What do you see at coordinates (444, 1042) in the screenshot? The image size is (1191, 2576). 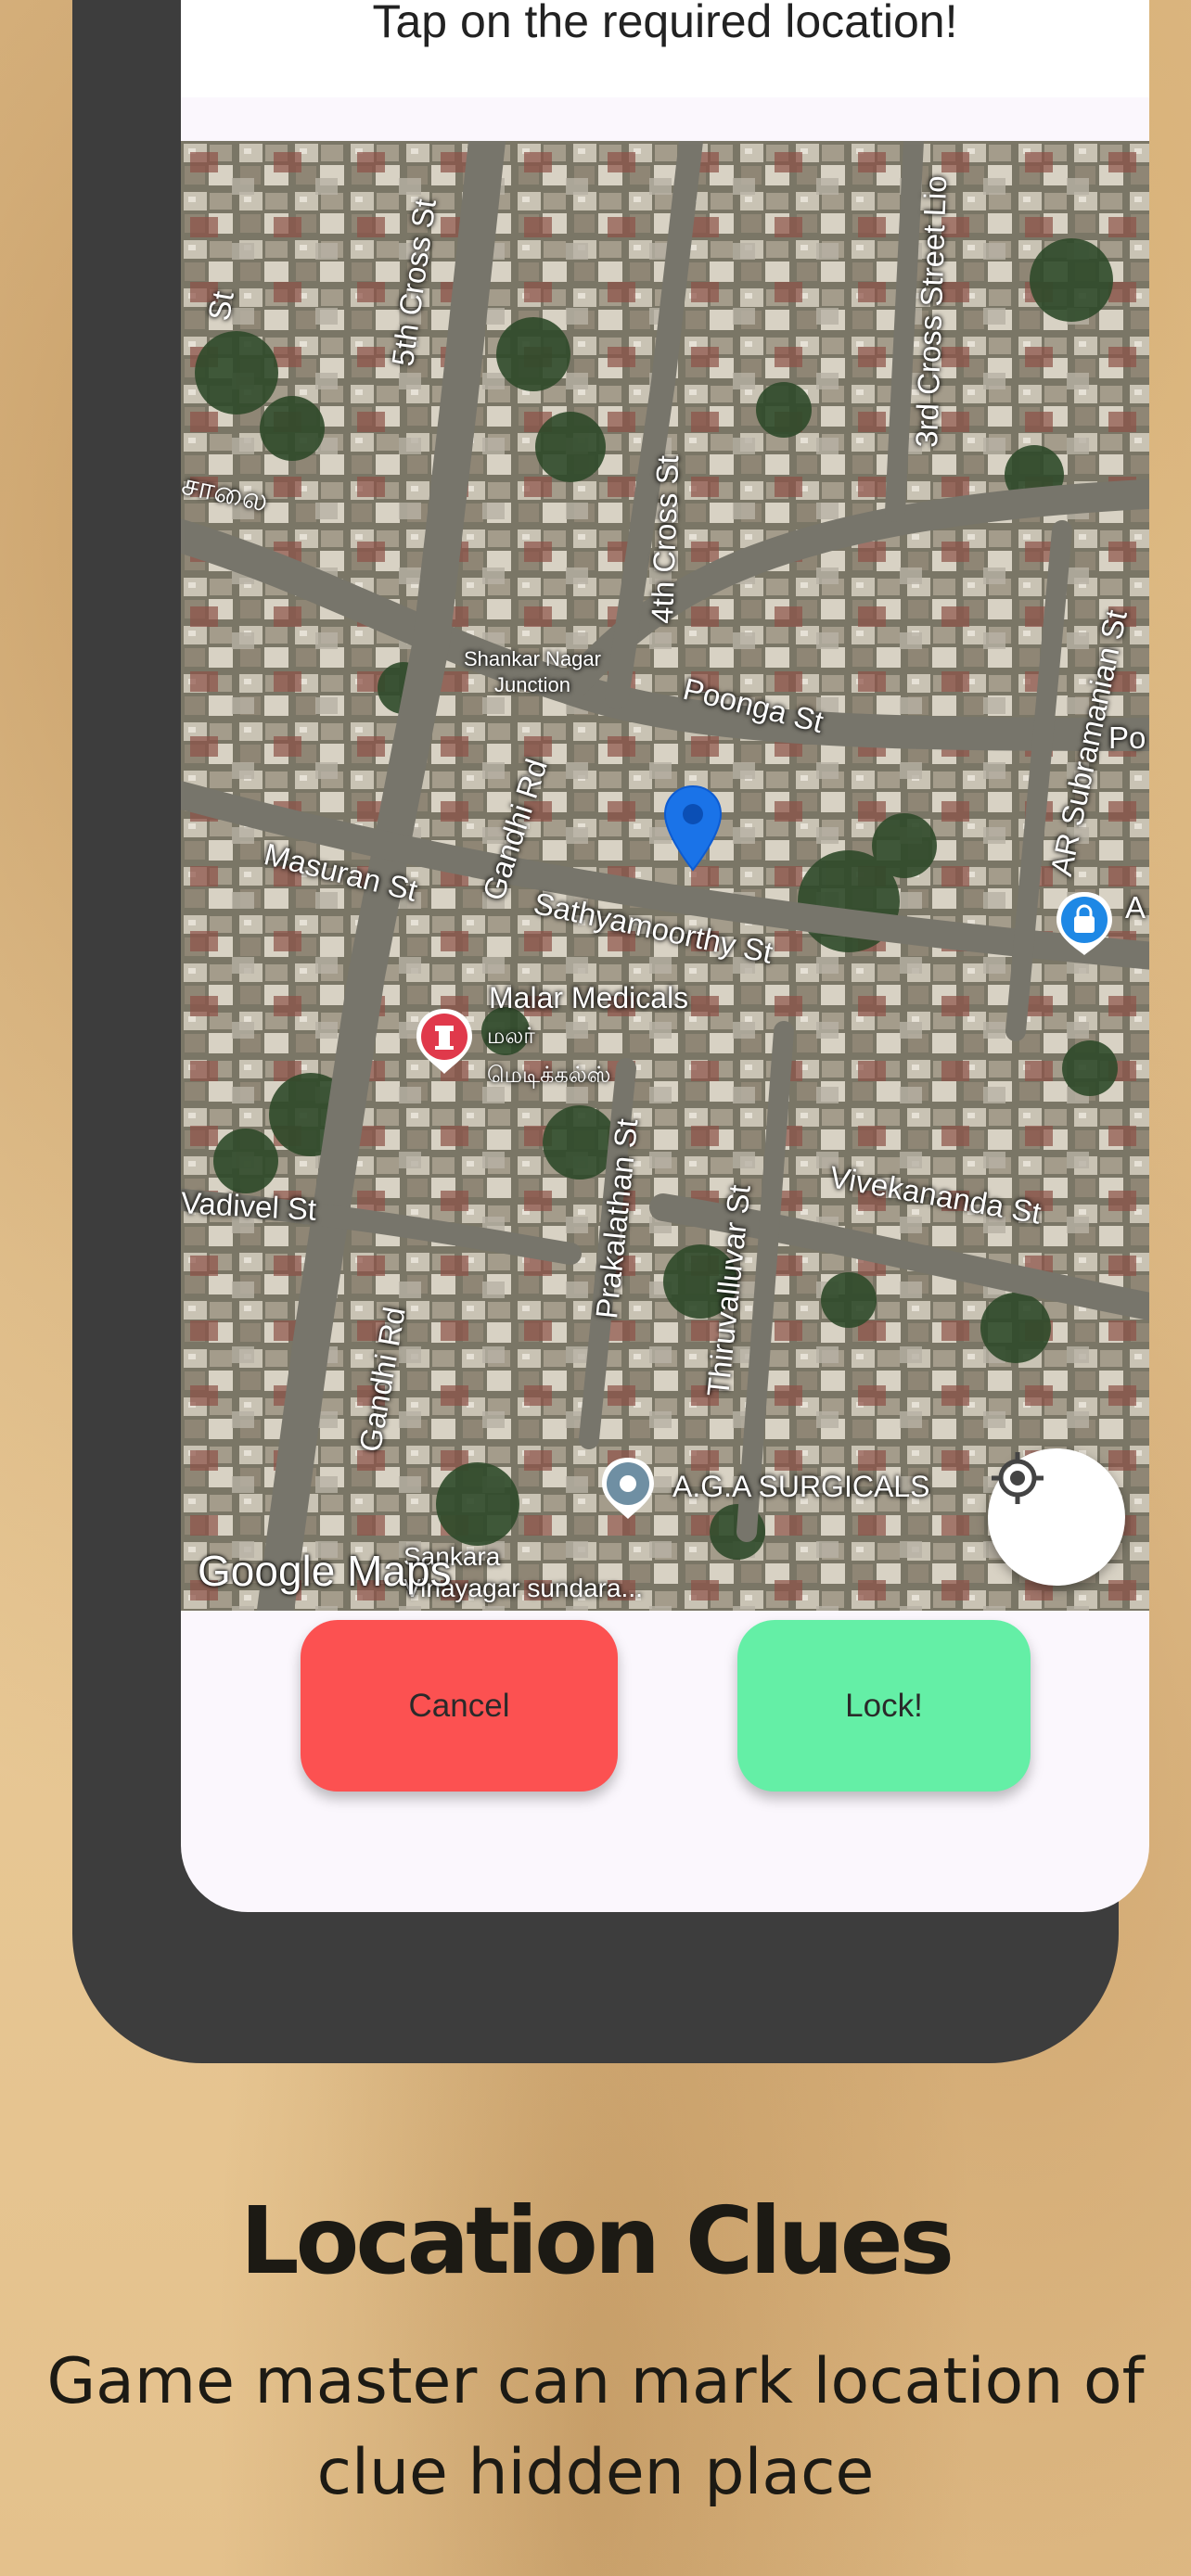 I see `pharmacy-icon` at bounding box center [444, 1042].